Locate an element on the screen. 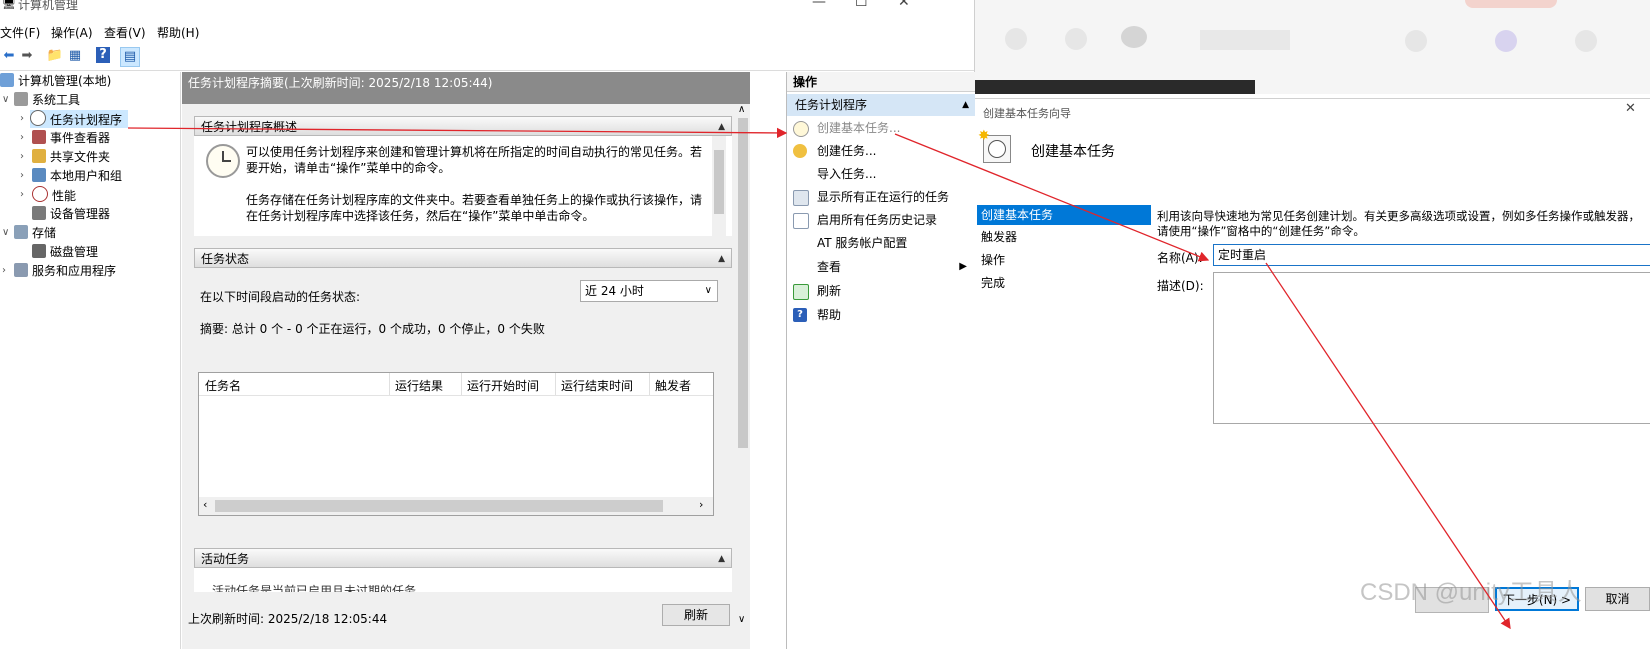  arrow-action-to-name is located at coordinates (1052, 197).